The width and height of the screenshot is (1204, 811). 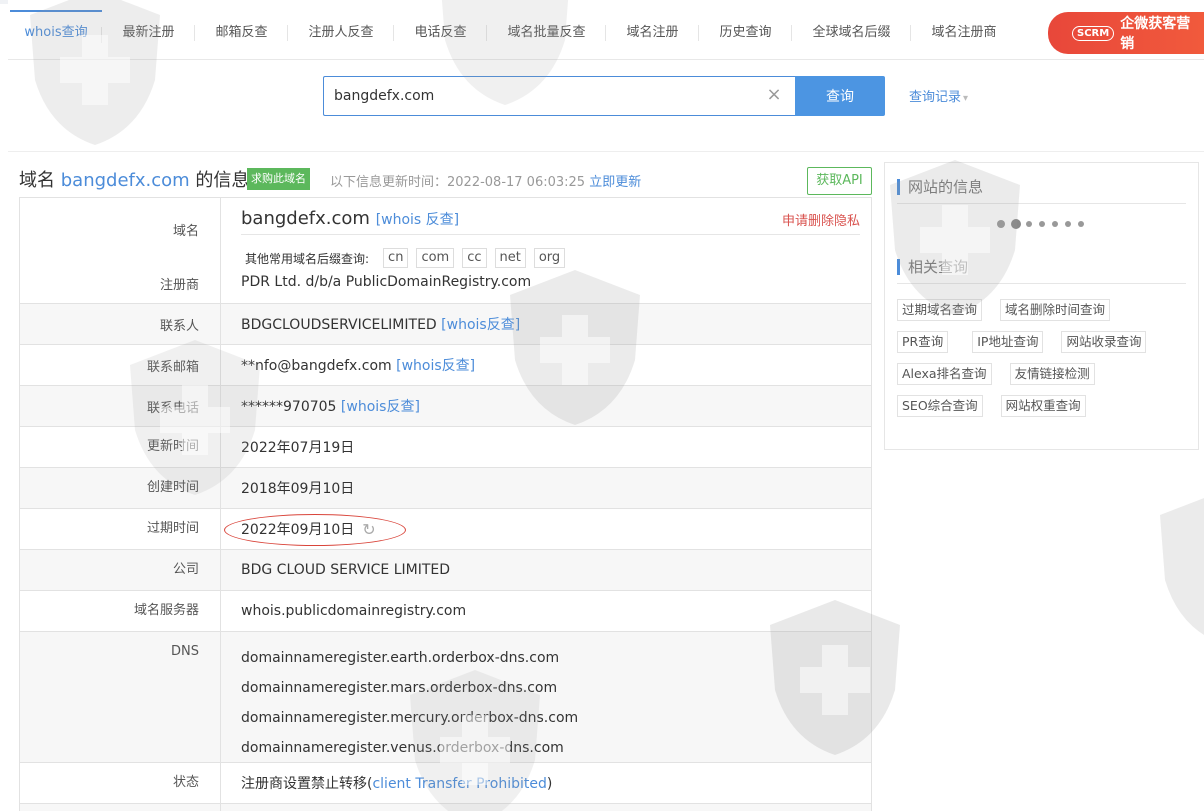 I want to click on suffix-label: 其他常用域名后缀查询:, so click(x=307, y=258).